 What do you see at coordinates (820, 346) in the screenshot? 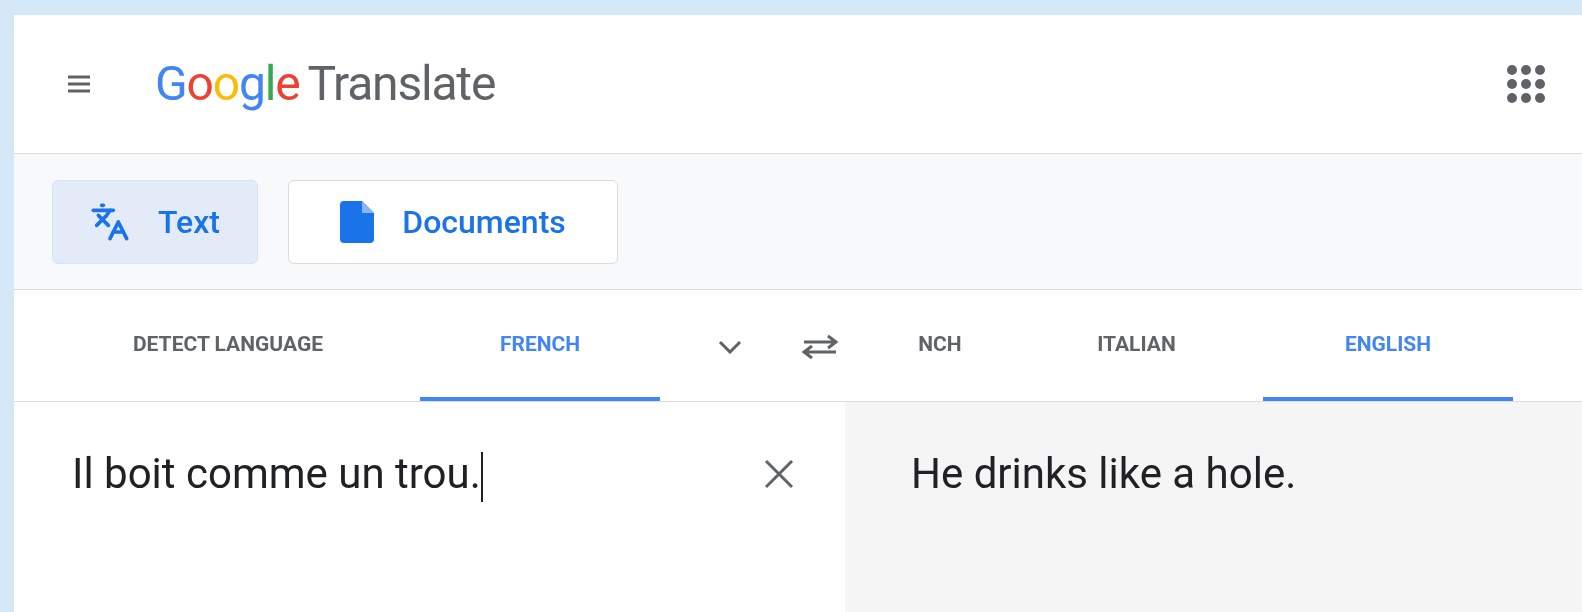
I see `swap-icon` at bounding box center [820, 346].